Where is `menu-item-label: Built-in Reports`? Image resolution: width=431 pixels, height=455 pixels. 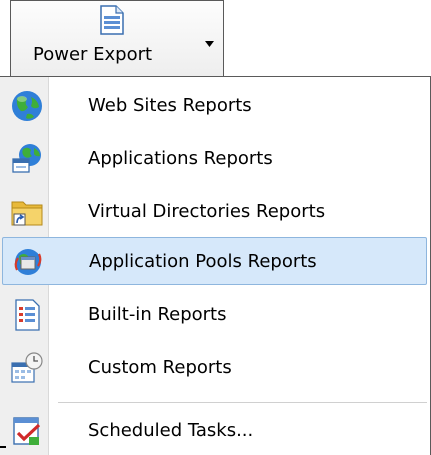 menu-item-label: Built-in Reports is located at coordinates (157, 314).